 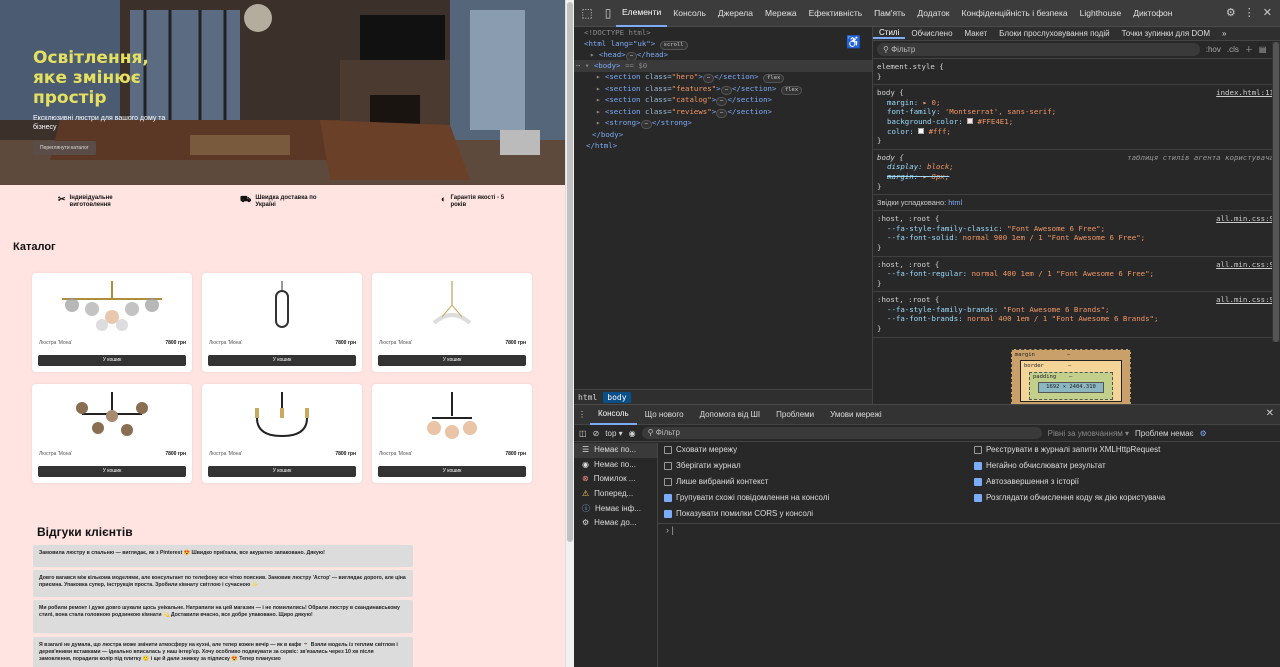 What do you see at coordinates (746, 497) in the screenshot?
I see `option-group-similar: Групувати схожі повідомлення на консолі` at bounding box center [746, 497].